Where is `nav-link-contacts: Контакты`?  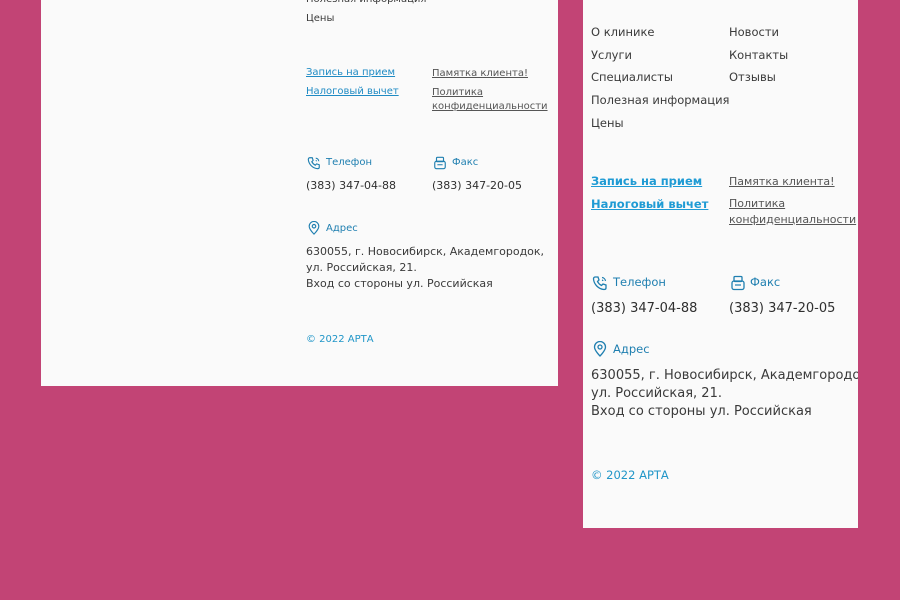
nav-link-contacts: Контакты is located at coordinates (758, 55).